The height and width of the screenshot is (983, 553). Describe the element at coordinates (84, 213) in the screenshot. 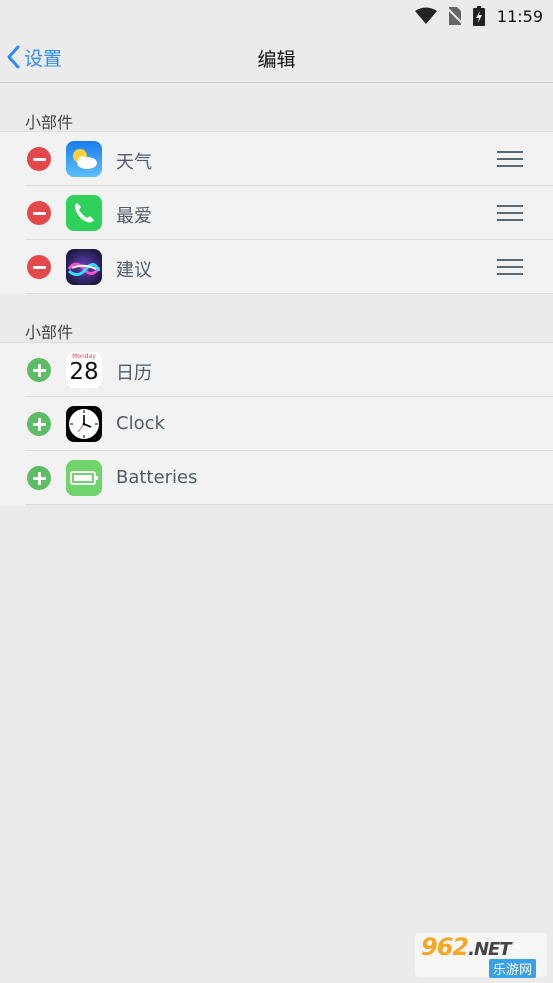

I see `phone-icon` at that location.